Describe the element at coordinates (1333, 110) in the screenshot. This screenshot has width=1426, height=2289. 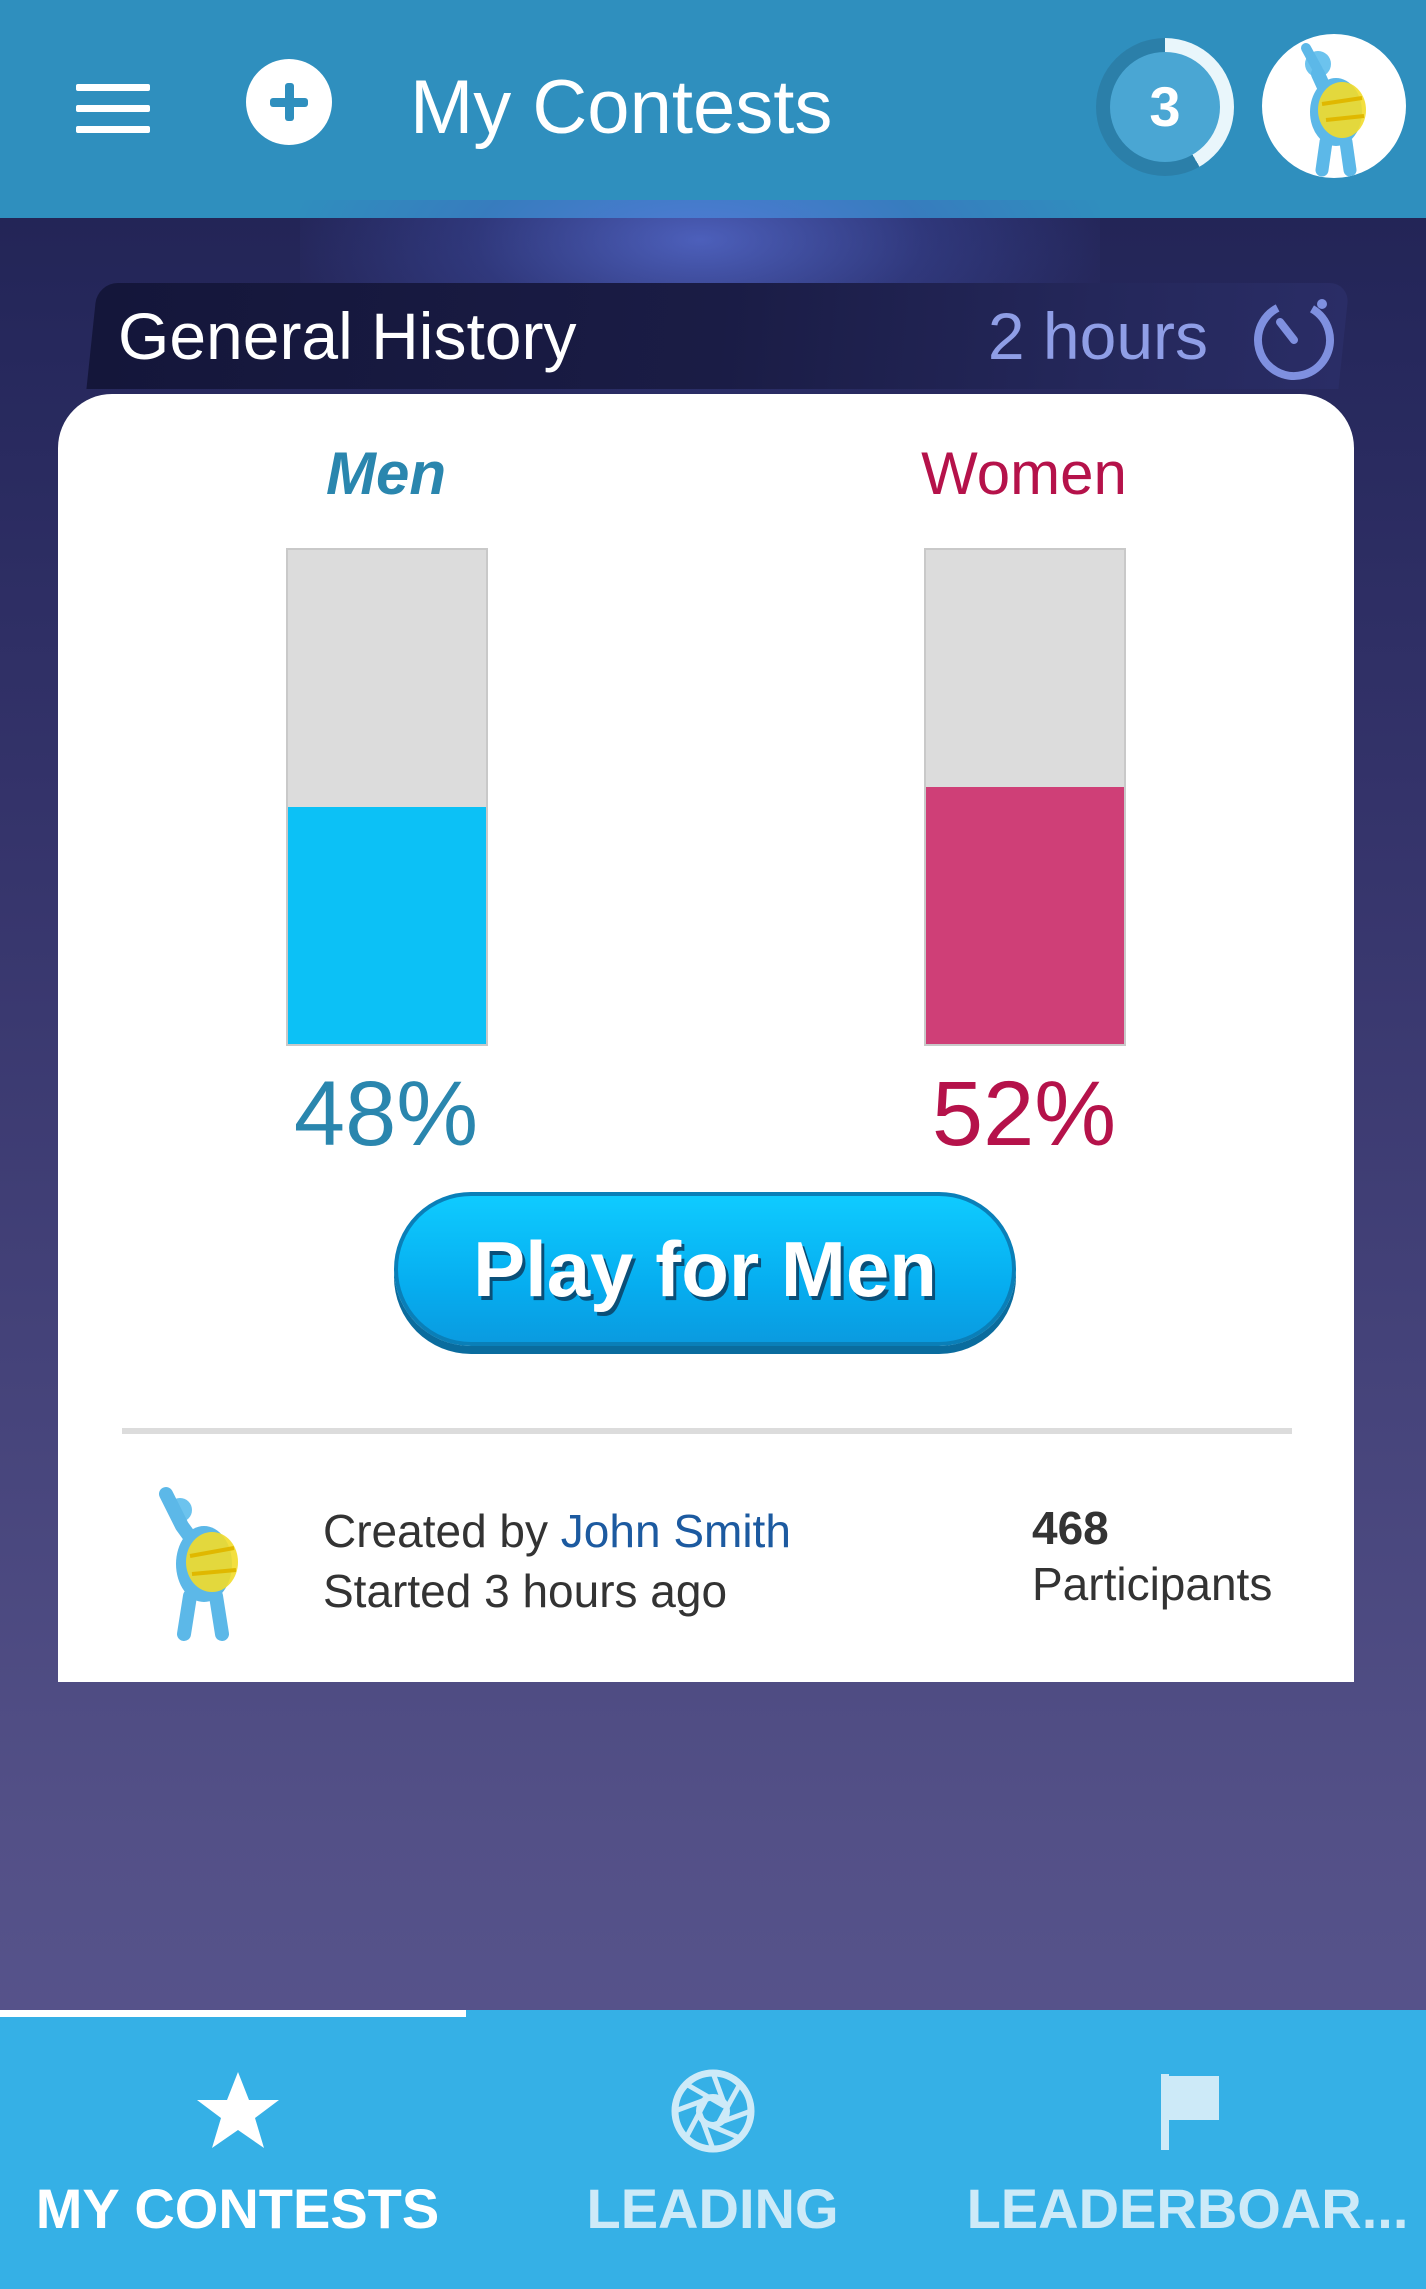
I see `user-avatar-icon` at that location.